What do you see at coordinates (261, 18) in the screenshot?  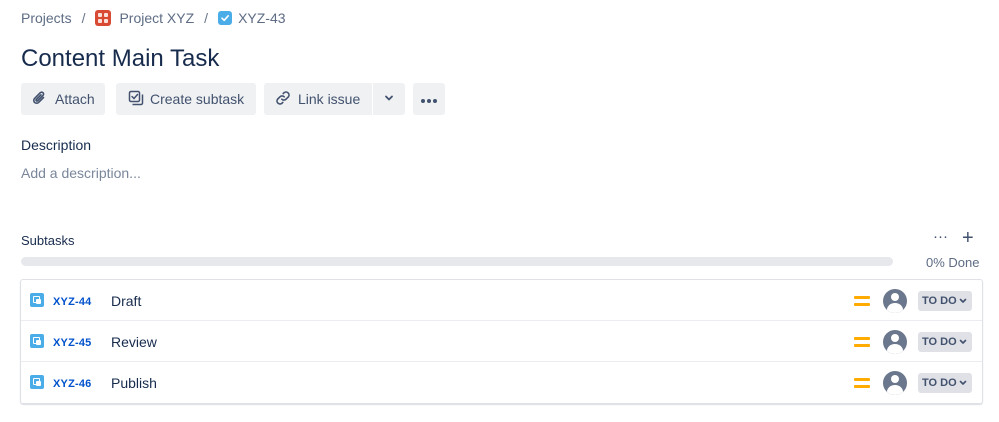 I see `breadcrumb-issue-link: XYZ-43` at bounding box center [261, 18].